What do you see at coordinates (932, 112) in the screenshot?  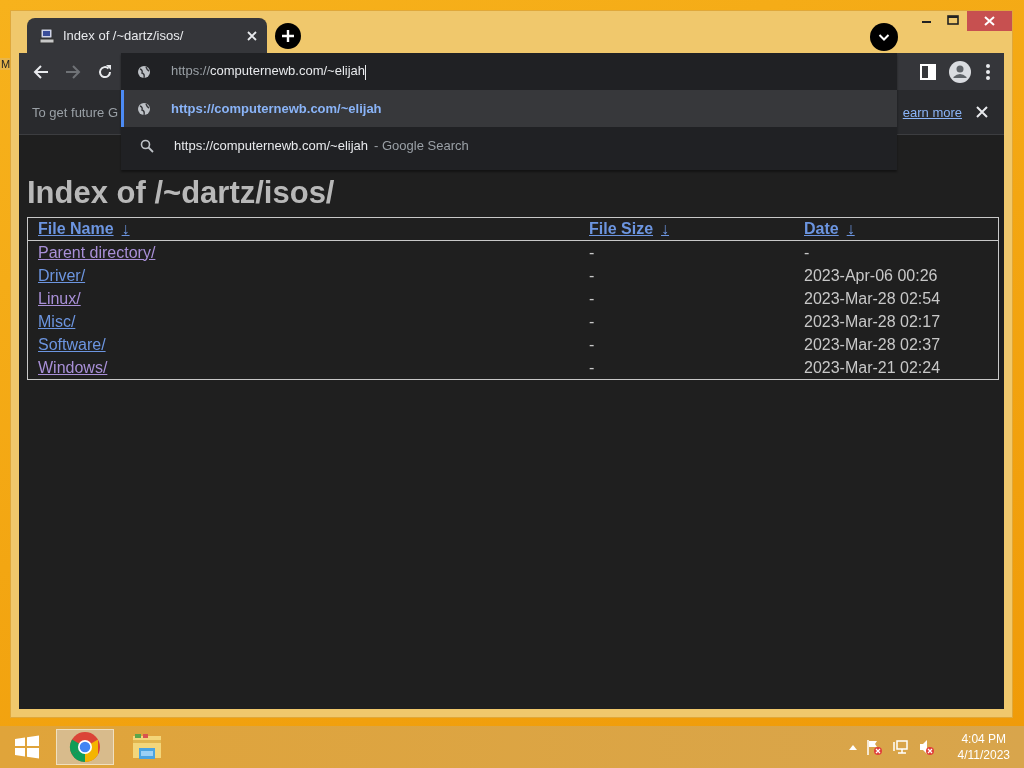 I see `learn-more-link: earn more` at bounding box center [932, 112].